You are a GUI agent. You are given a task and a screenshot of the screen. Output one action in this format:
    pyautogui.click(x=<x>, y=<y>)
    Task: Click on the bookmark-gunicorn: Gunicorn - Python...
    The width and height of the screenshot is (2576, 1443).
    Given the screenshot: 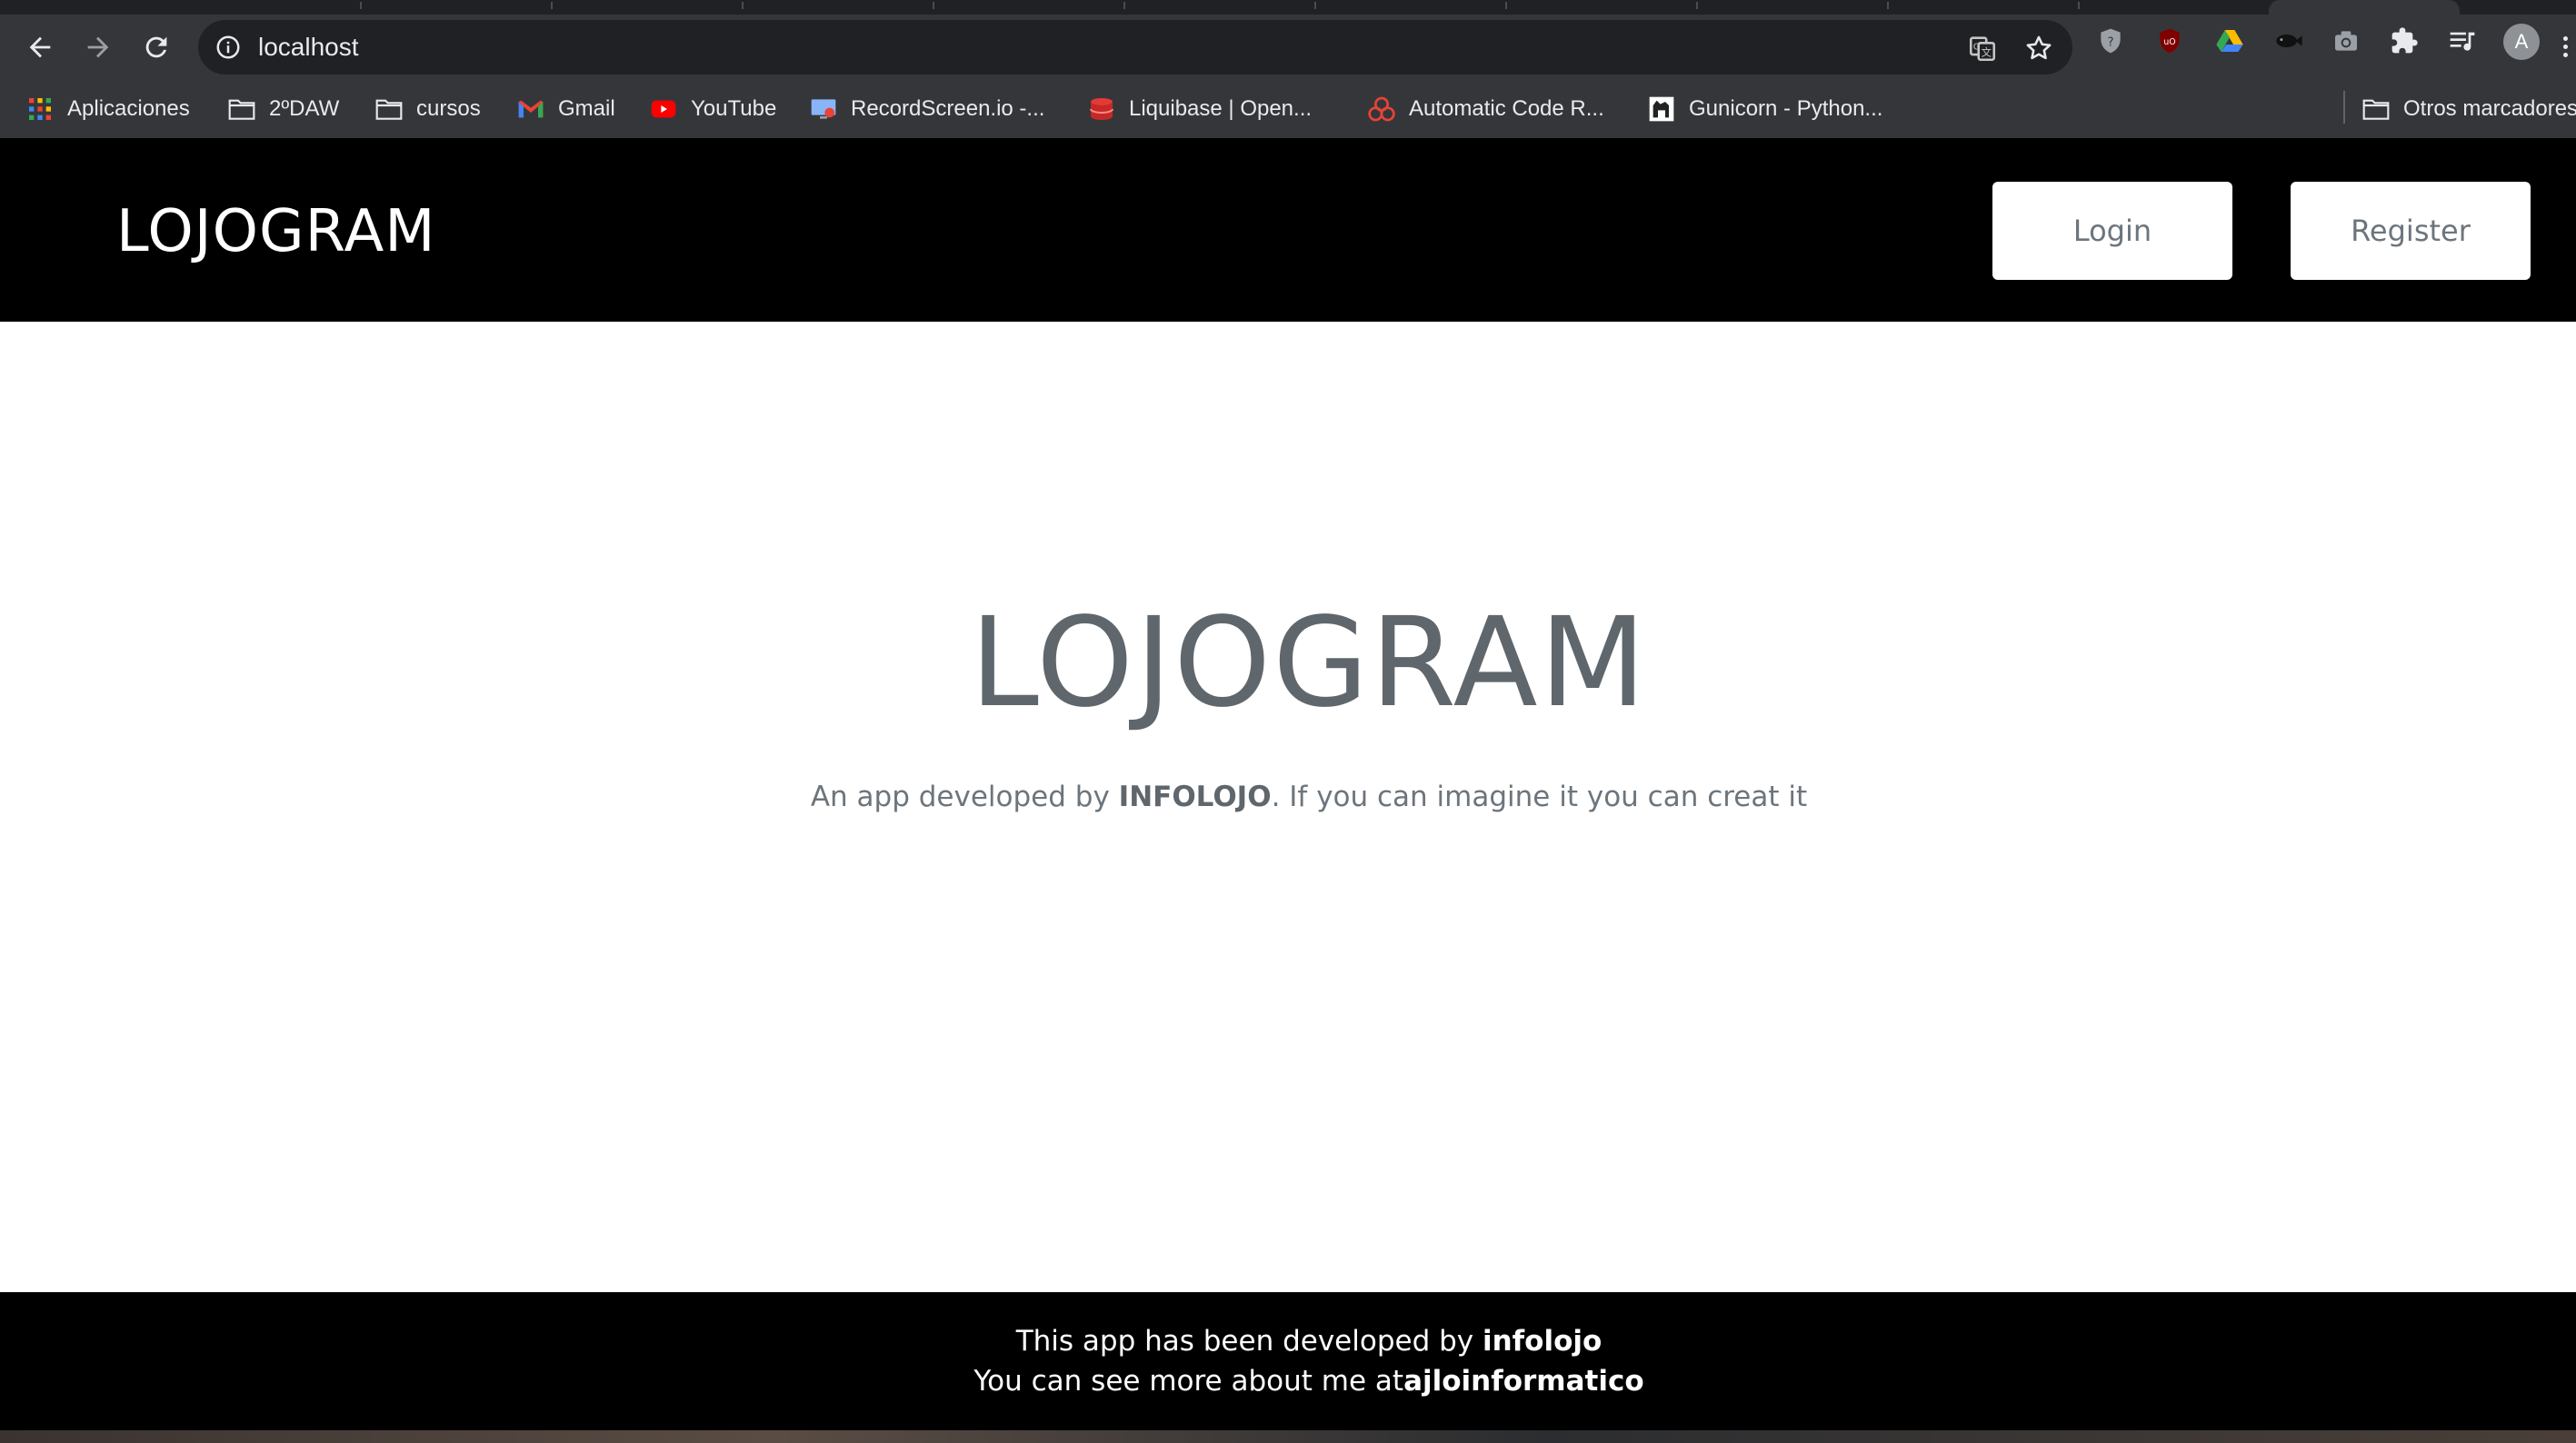 What is the action you would take?
    pyautogui.click(x=1764, y=109)
    